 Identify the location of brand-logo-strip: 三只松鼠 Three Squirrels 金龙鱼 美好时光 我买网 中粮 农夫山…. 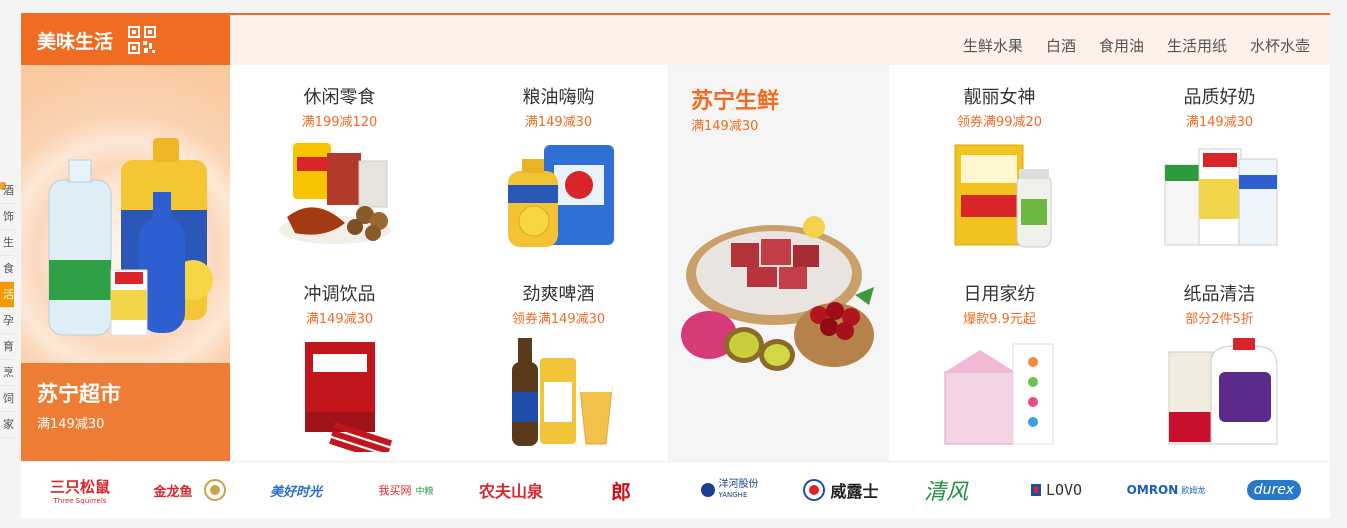
(675, 489).